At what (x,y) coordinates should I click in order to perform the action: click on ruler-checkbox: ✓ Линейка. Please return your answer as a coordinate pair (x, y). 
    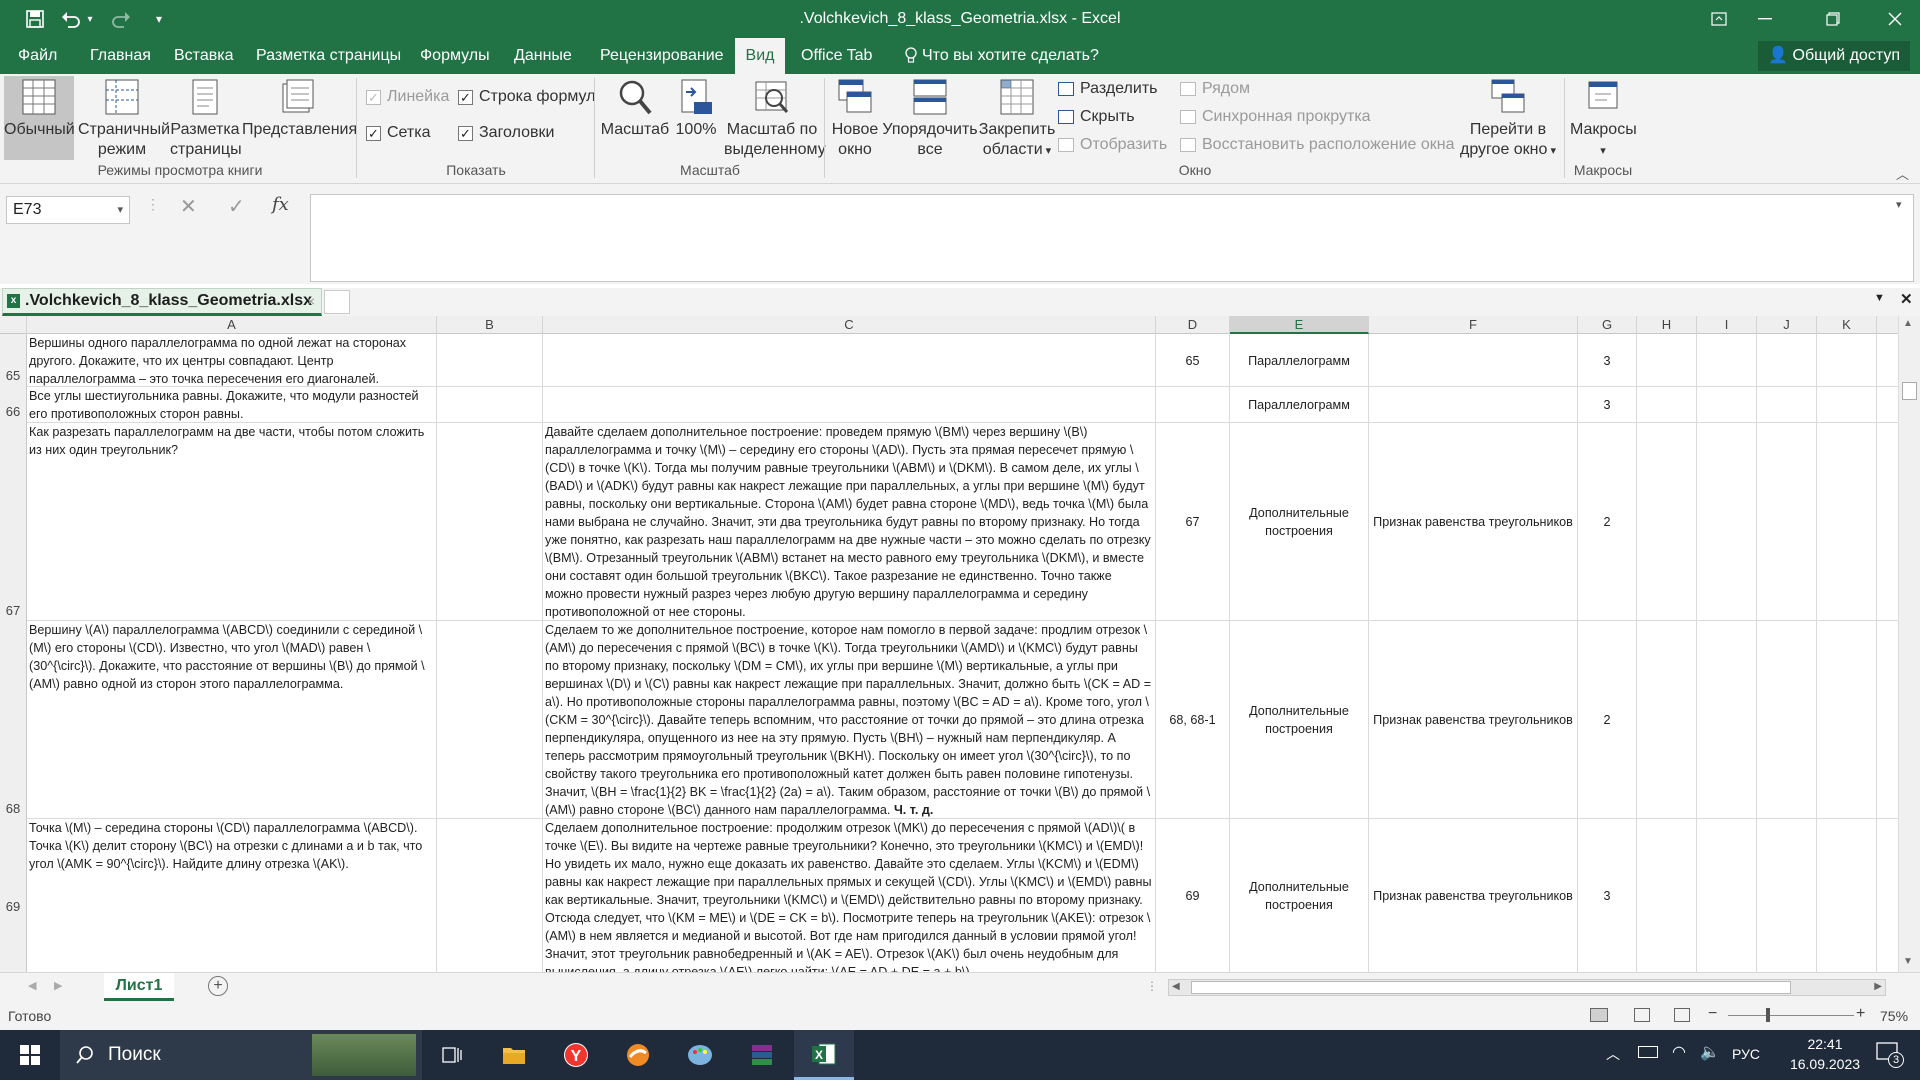
    Looking at the image, I should click on (407, 97).